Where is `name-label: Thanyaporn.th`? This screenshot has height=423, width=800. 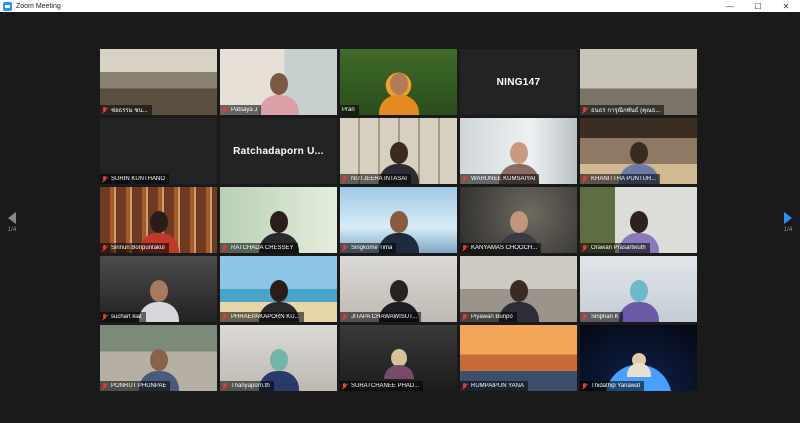 name-label: Thanyaporn.th is located at coordinates (247, 386).